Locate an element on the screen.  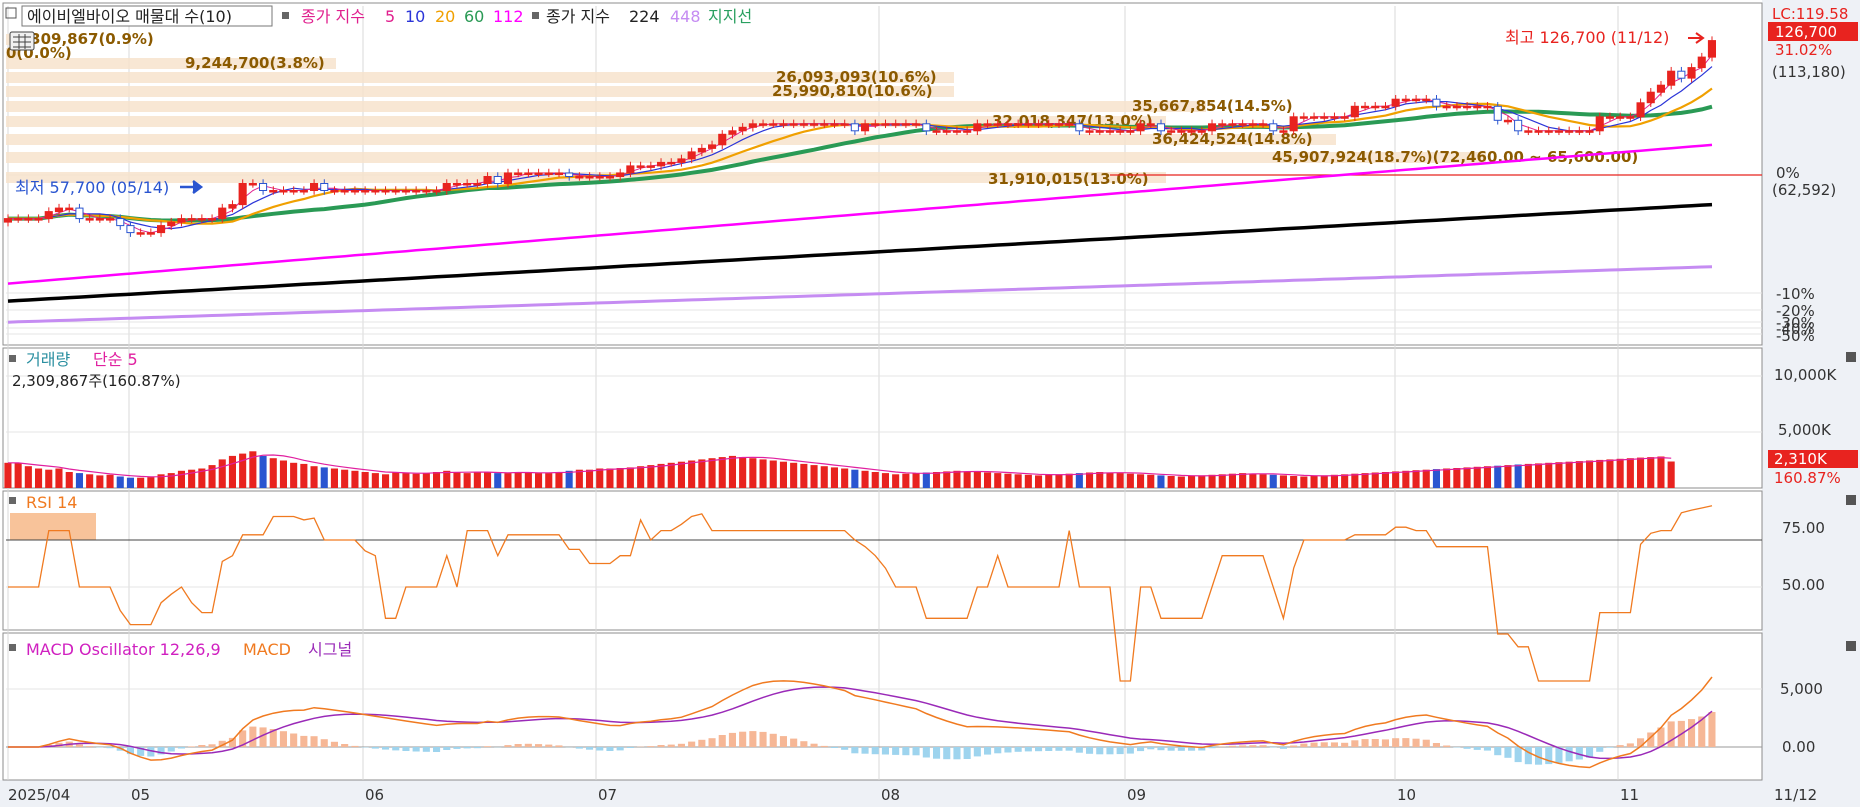
legend-title: 에이비엘바이오 매물대 수(10) is located at coordinates (129, 16).